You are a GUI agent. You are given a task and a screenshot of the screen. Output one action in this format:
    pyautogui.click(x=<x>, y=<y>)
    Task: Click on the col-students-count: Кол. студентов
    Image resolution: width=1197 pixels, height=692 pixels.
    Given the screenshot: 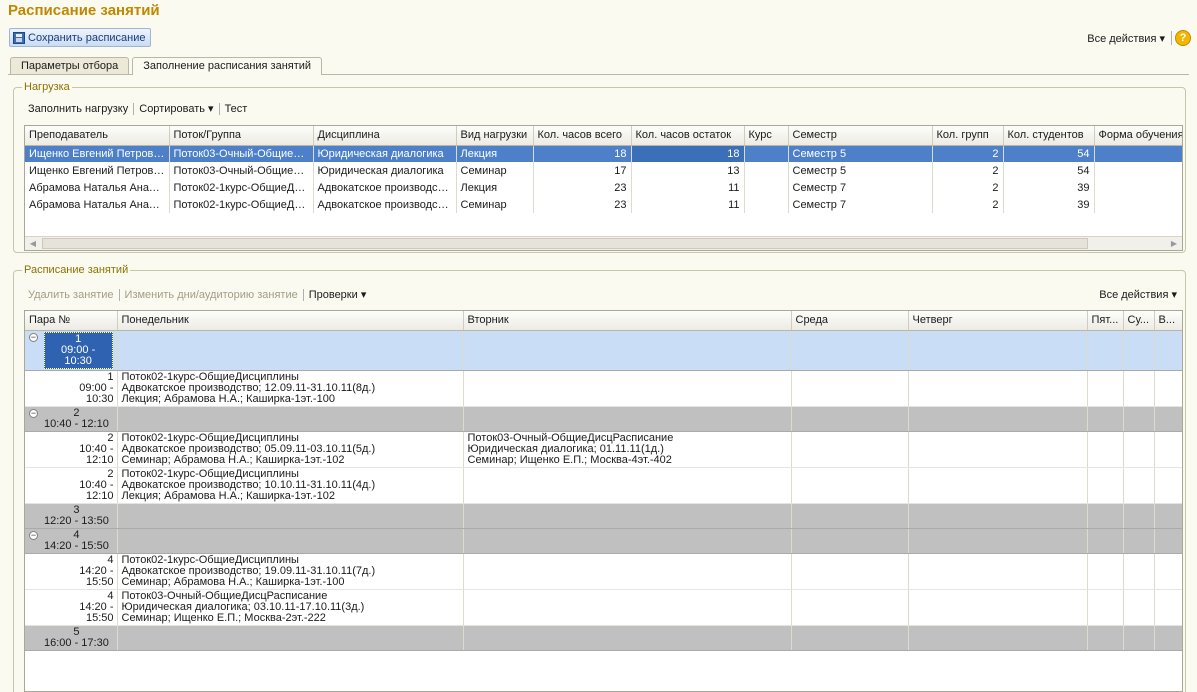 What is the action you would take?
    pyautogui.click(x=1049, y=136)
    